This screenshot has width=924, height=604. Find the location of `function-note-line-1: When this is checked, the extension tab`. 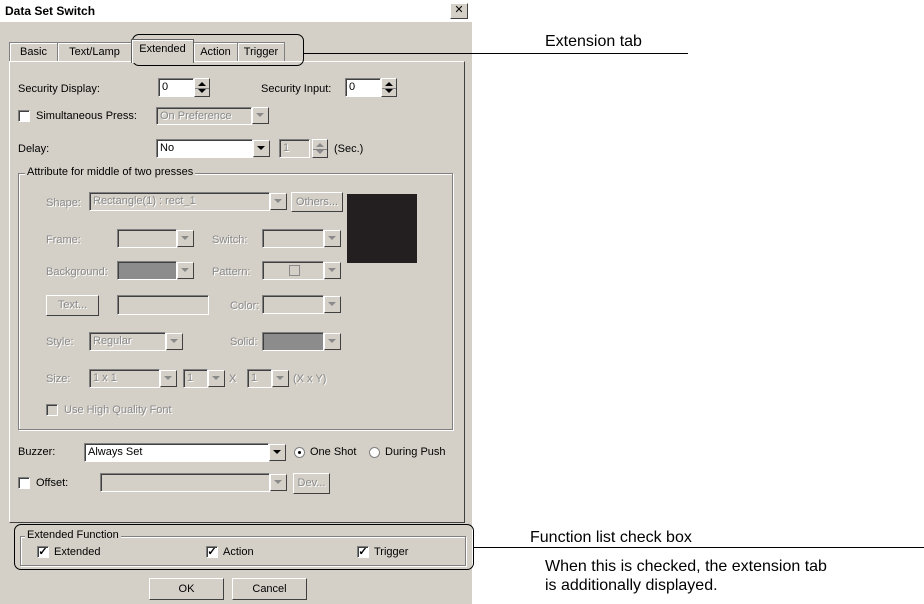

function-note-line-1: When this is checked, the extension tab is located at coordinates (686, 566).